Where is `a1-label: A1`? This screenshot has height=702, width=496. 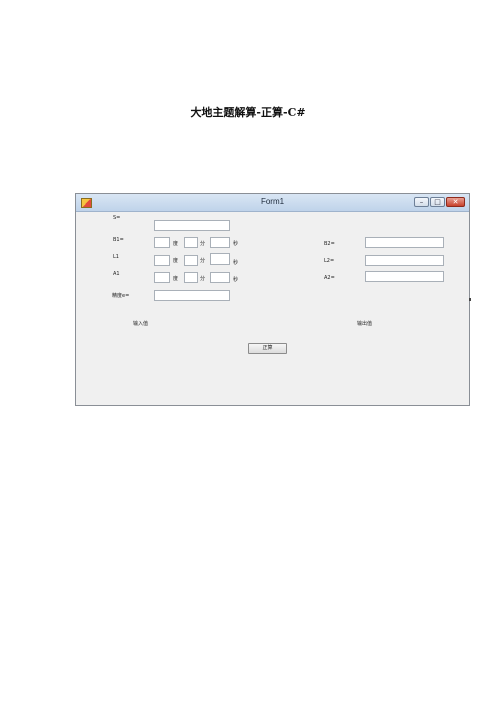
a1-label: A1 is located at coordinates (116, 274).